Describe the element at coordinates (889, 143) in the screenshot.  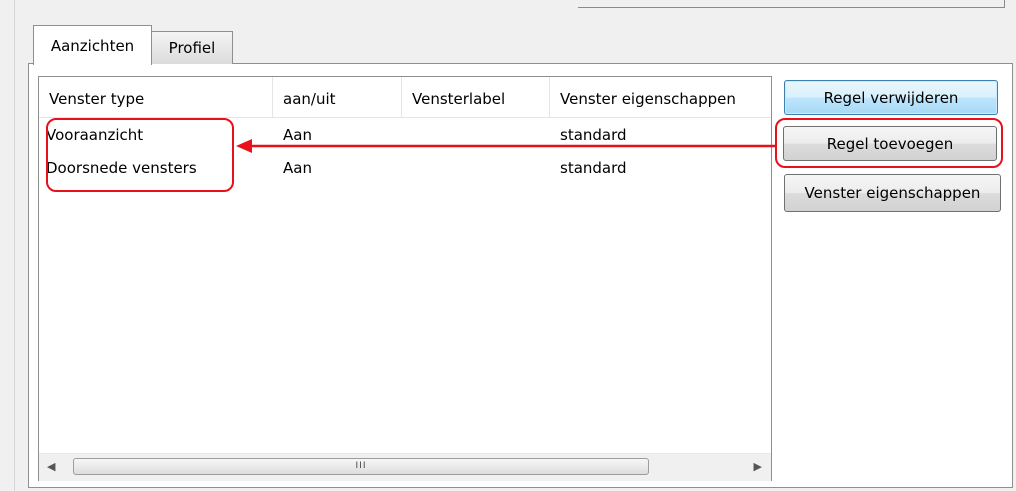
I see `add-button-highlight-box` at that location.